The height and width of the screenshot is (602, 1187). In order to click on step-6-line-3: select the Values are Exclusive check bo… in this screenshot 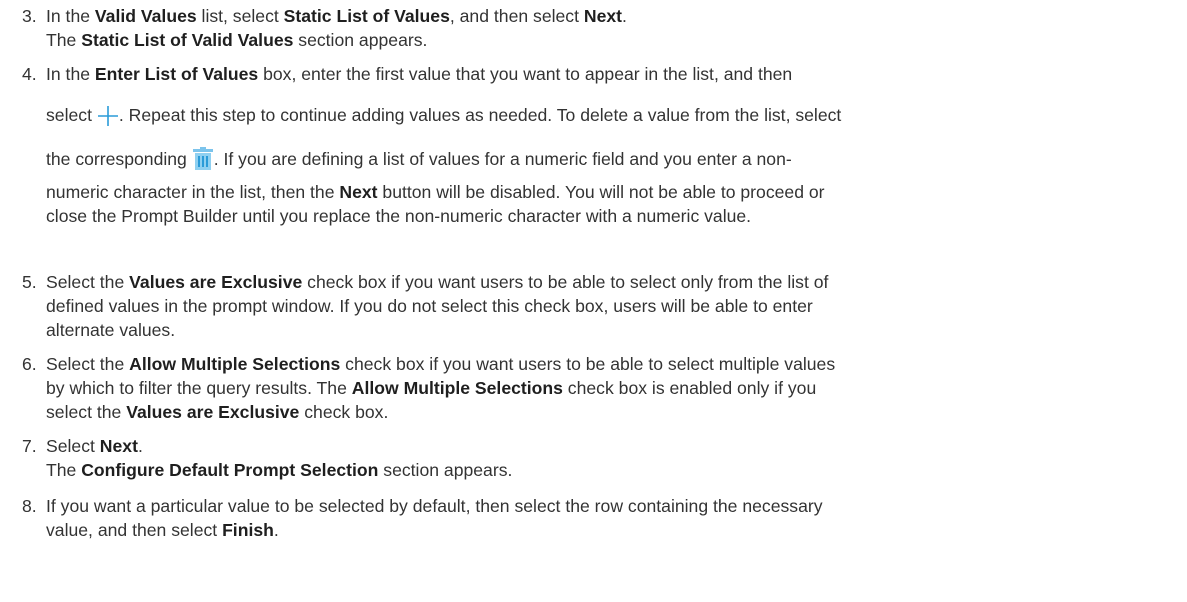, I will do `click(217, 412)`.